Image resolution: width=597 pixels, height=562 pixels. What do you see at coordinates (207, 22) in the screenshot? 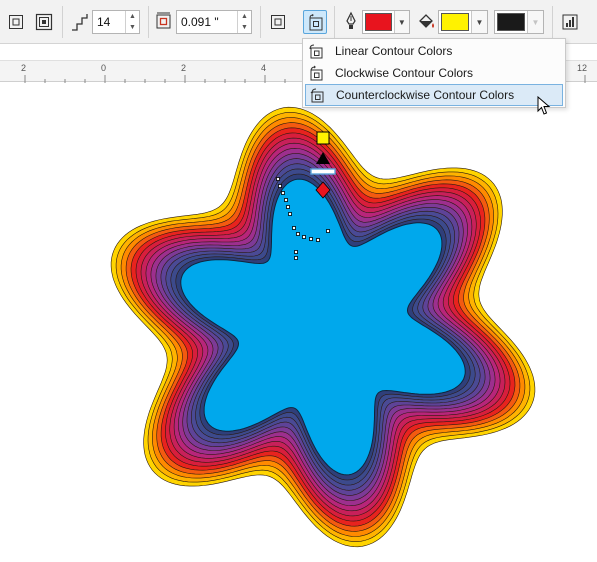
I see `offset-value: 0.091 "` at bounding box center [207, 22].